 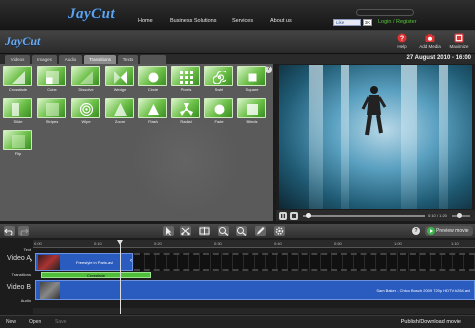 I want to click on trim-icon, so click(x=204, y=231).